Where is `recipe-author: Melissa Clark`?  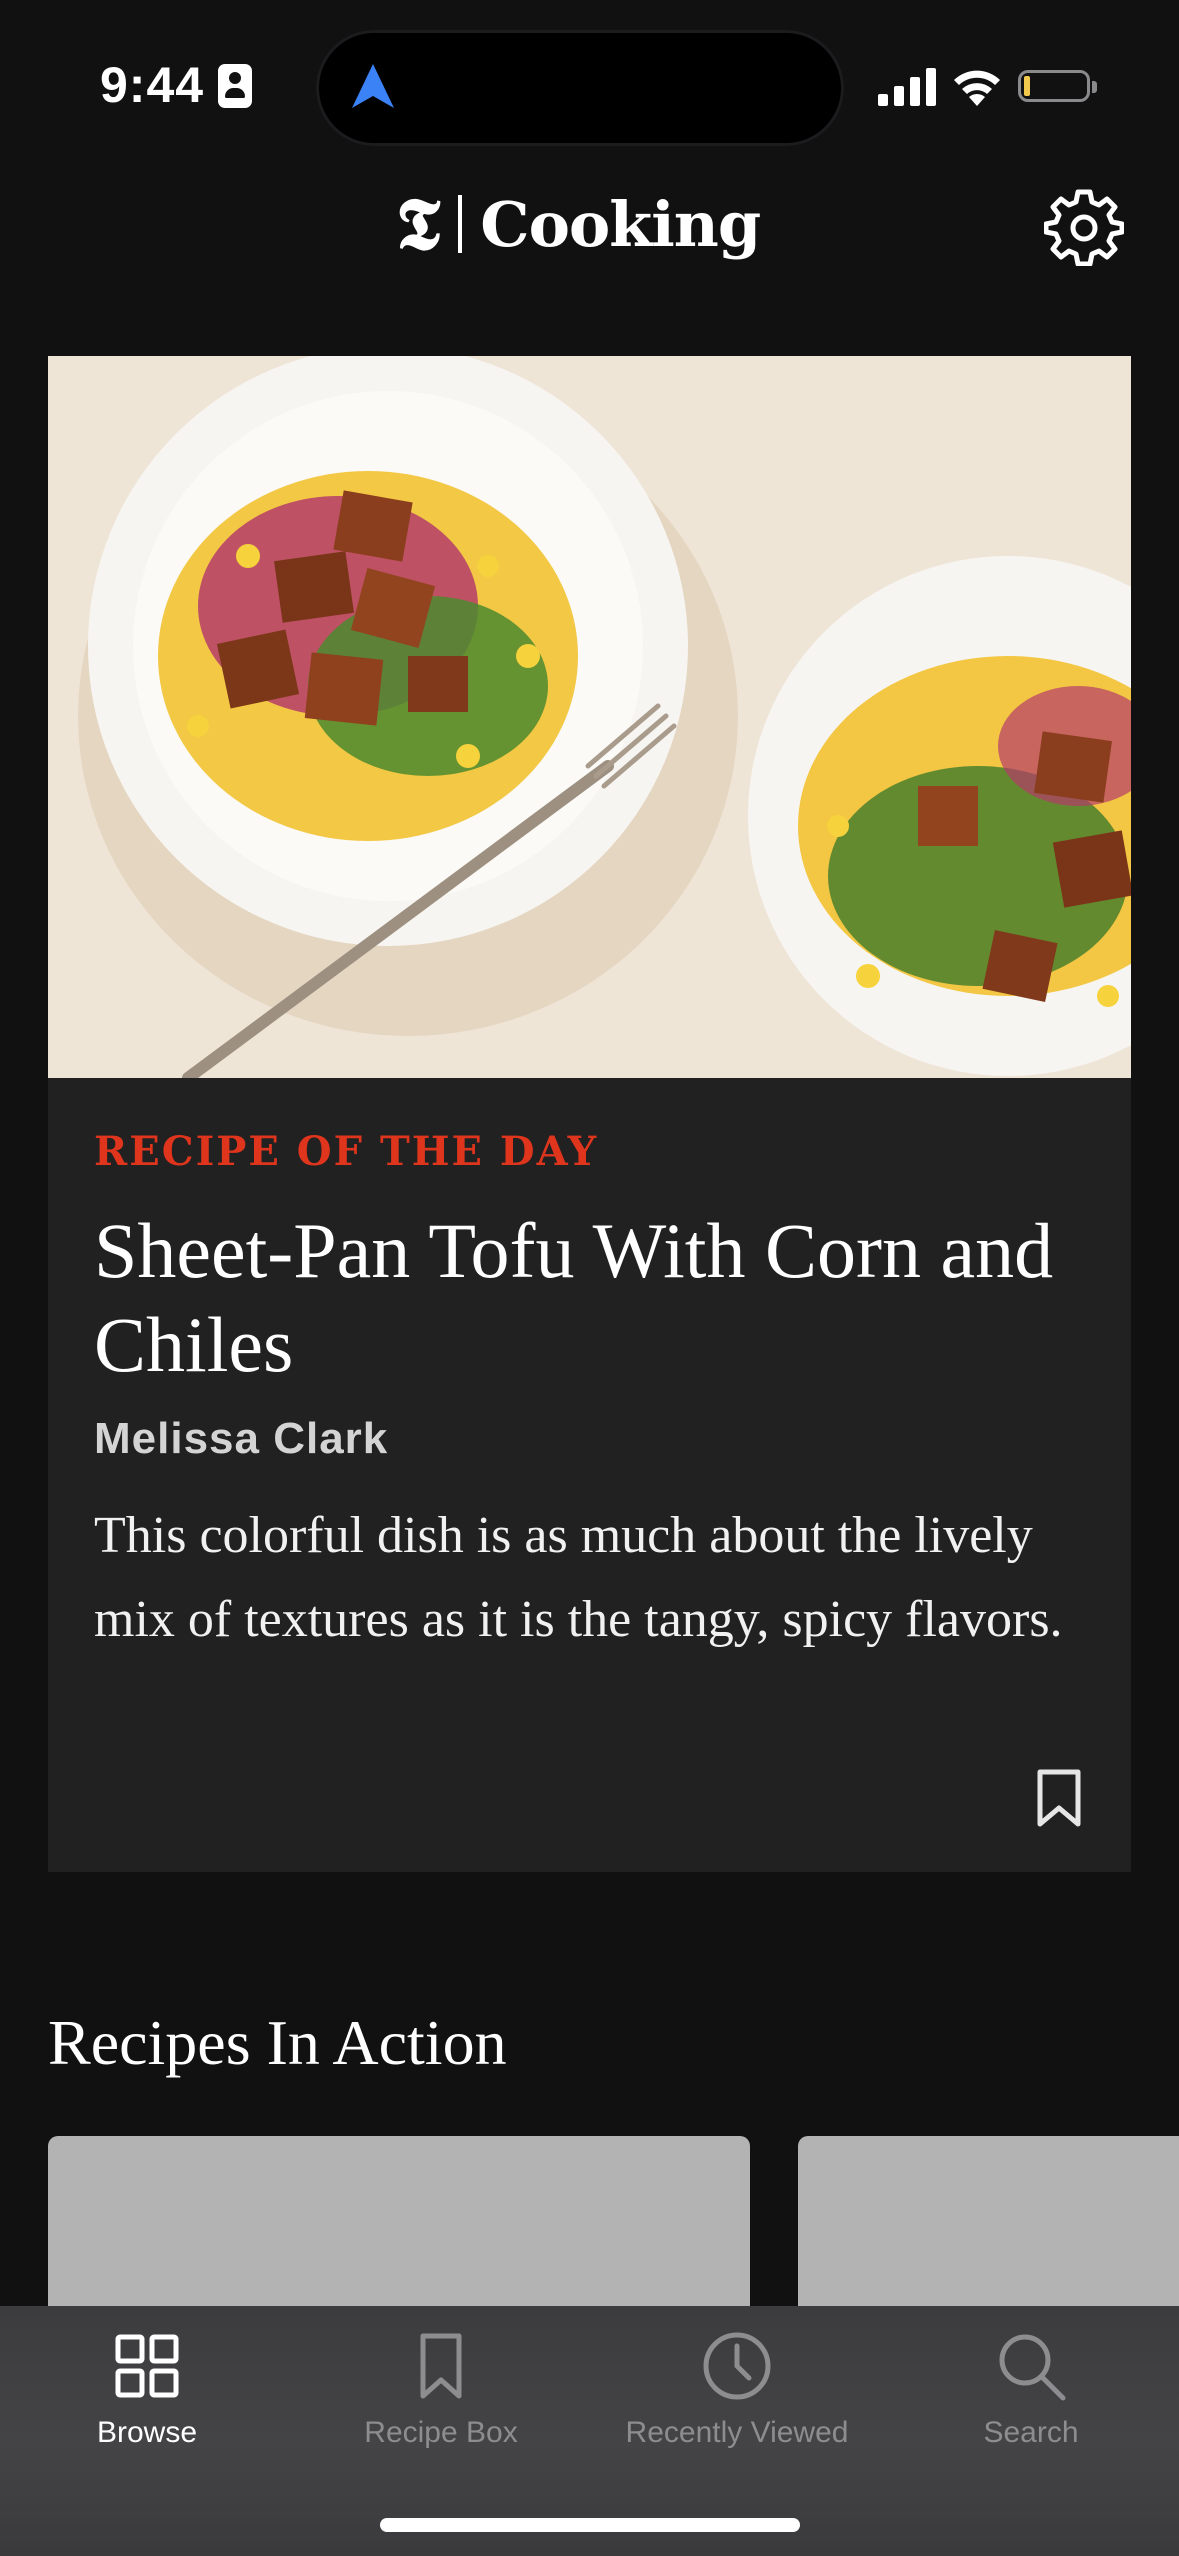 recipe-author: Melissa Clark is located at coordinates (241, 1438).